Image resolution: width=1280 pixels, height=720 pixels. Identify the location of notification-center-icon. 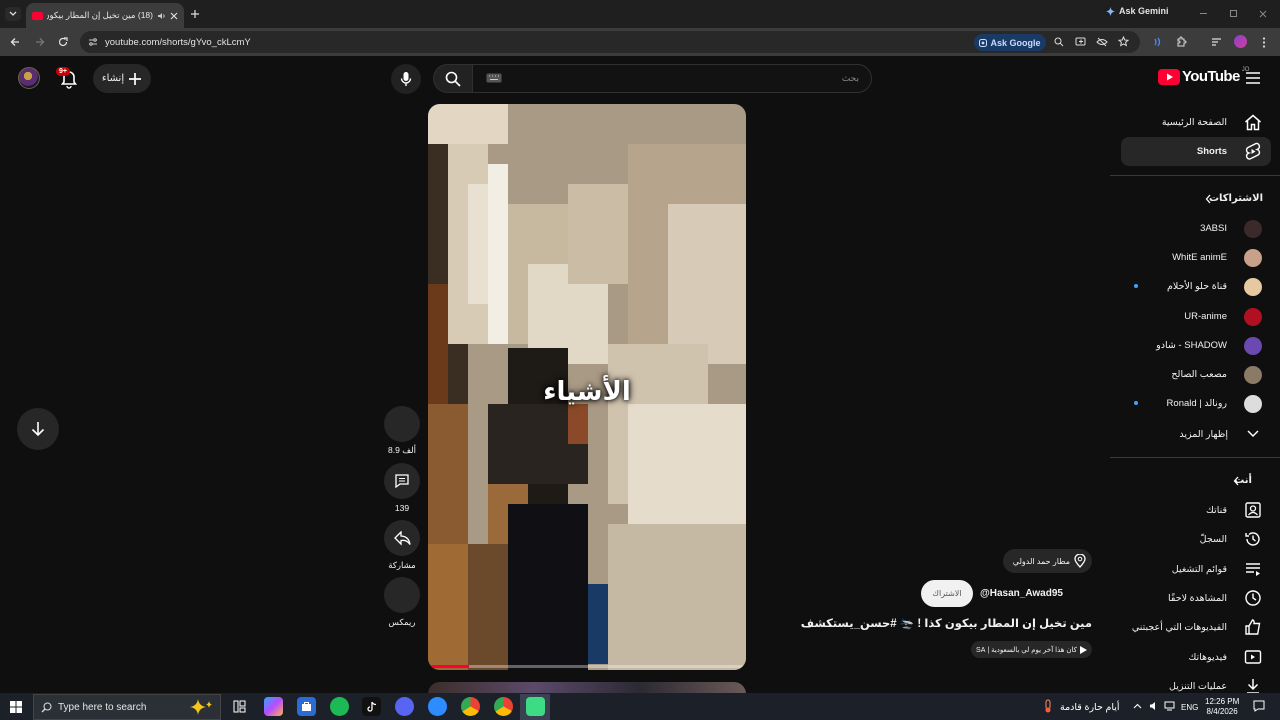
(1259, 706).